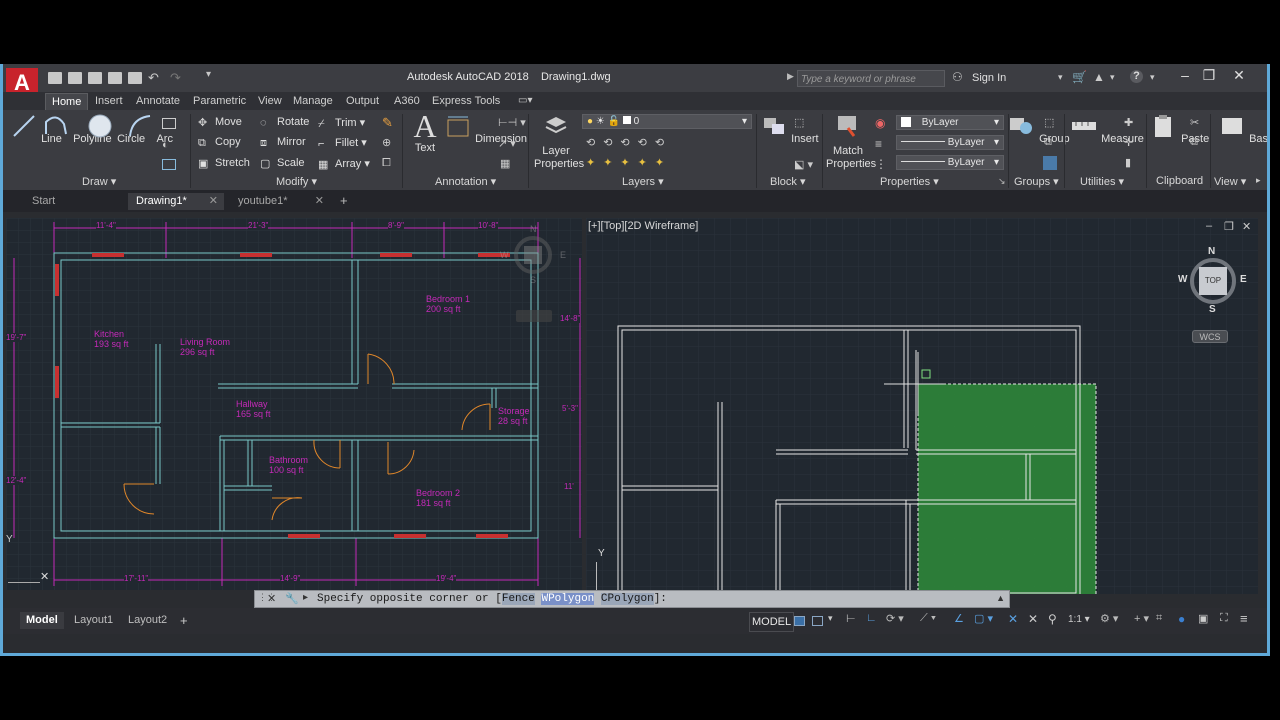  What do you see at coordinates (1112, 77) in the screenshot?
I see `a360-dropdown-icon: ▾` at bounding box center [1112, 77].